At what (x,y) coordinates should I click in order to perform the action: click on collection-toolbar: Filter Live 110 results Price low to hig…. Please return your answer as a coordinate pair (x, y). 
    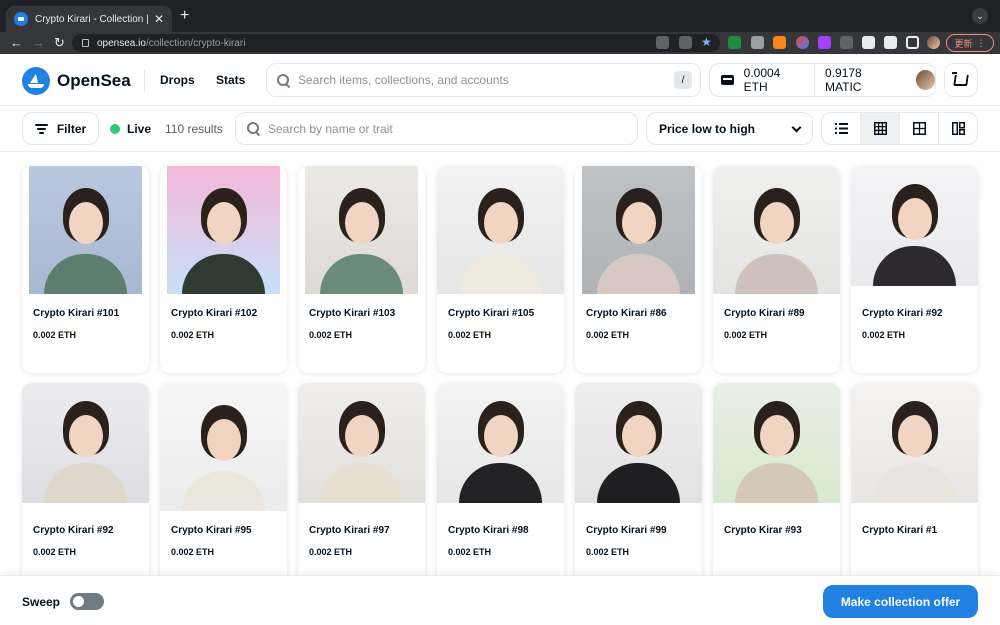
    Looking at the image, I should click on (500, 129).